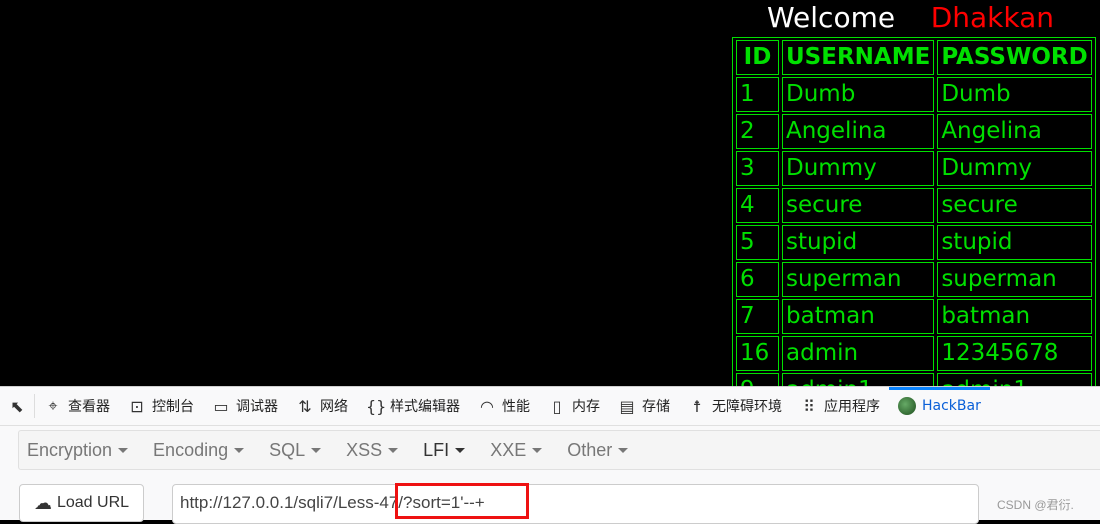  What do you see at coordinates (42, 502) in the screenshot?
I see `cloud-download-icon: ☁` at bounding box center [42, 502].